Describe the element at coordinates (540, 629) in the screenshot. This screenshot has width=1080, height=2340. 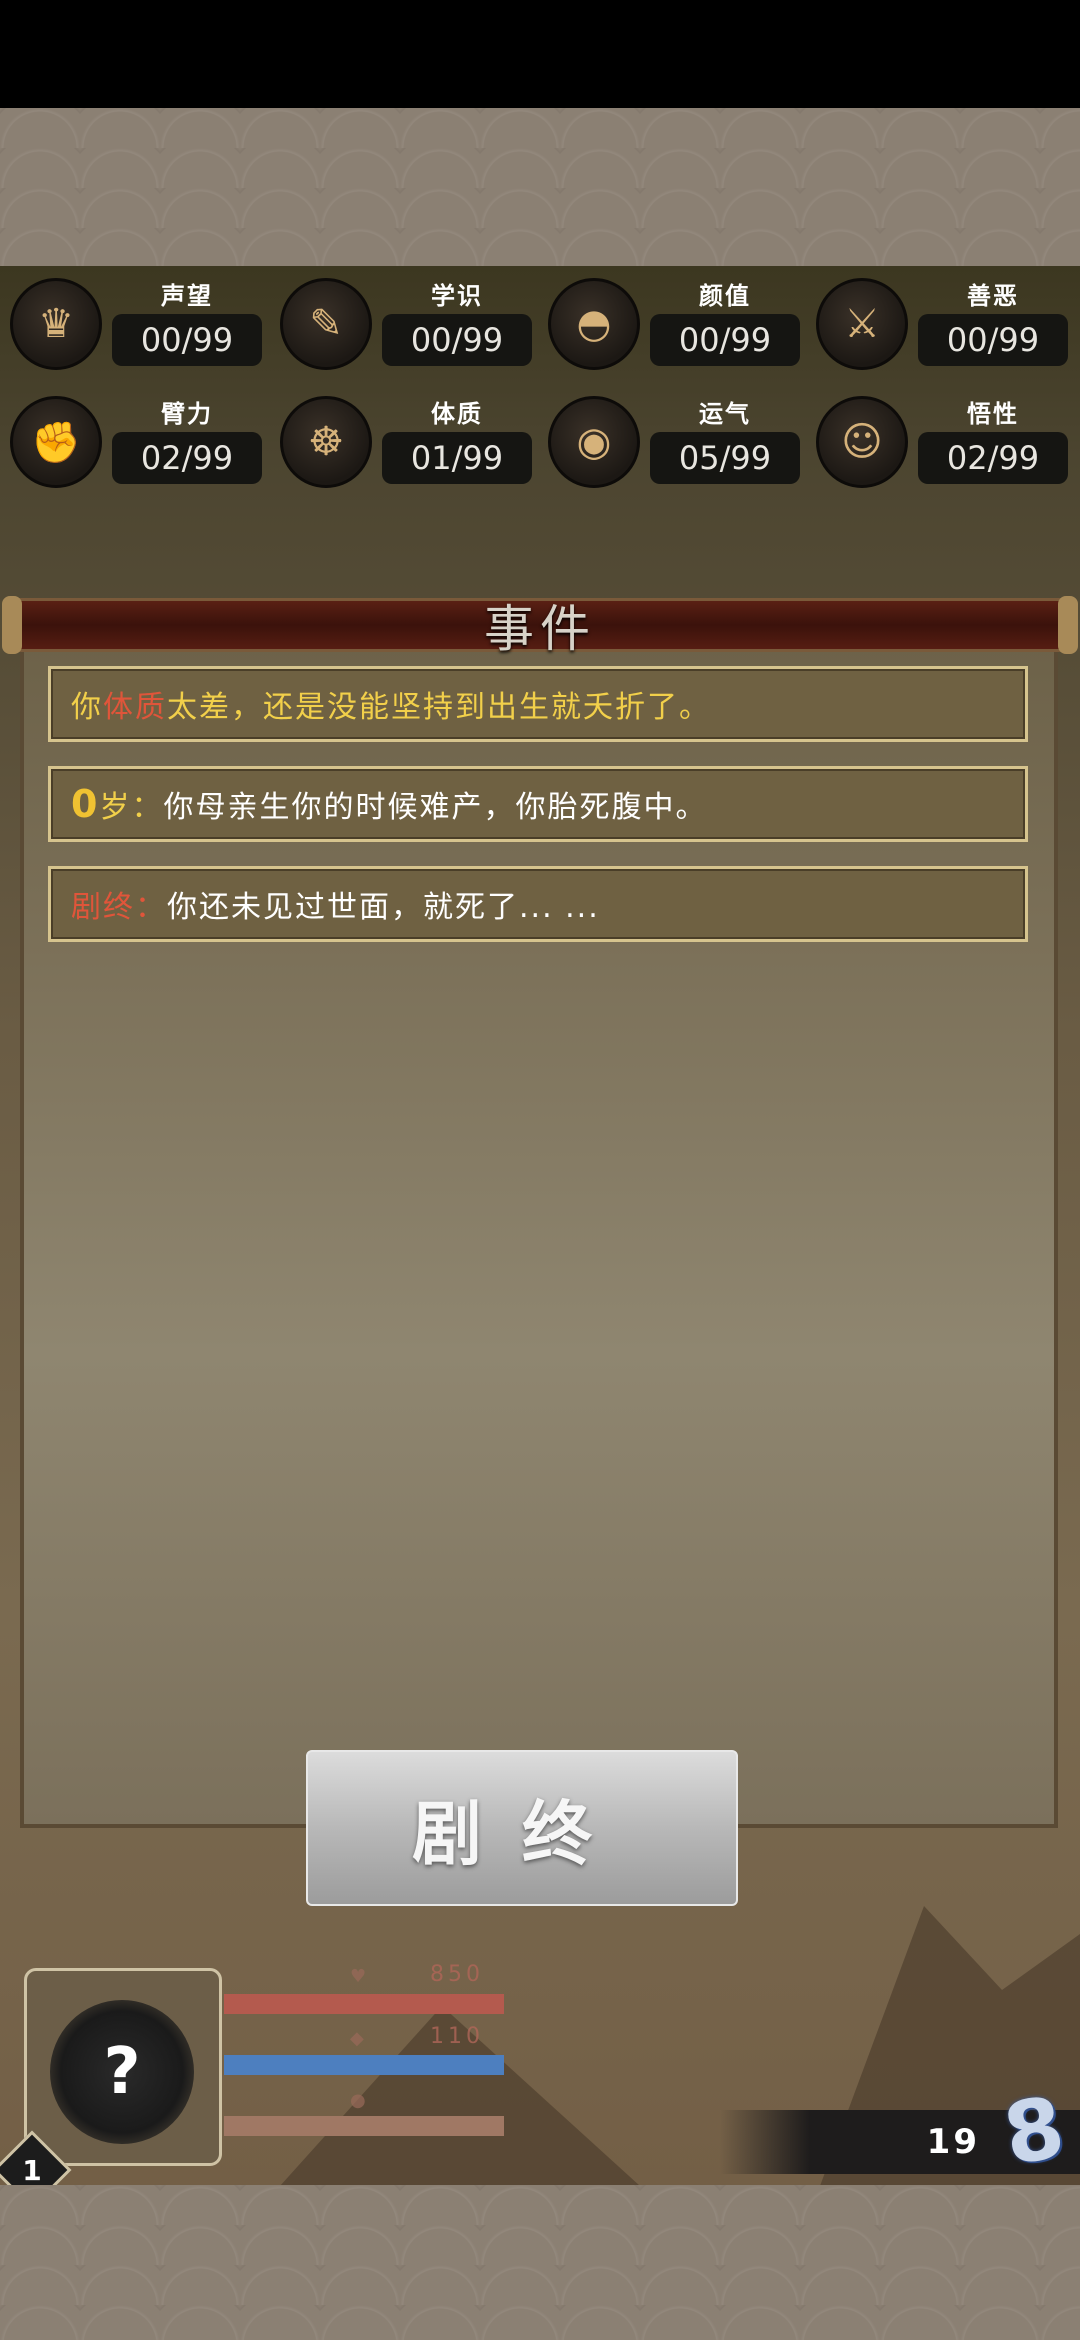
I see `panel-title: 事件` at that location.